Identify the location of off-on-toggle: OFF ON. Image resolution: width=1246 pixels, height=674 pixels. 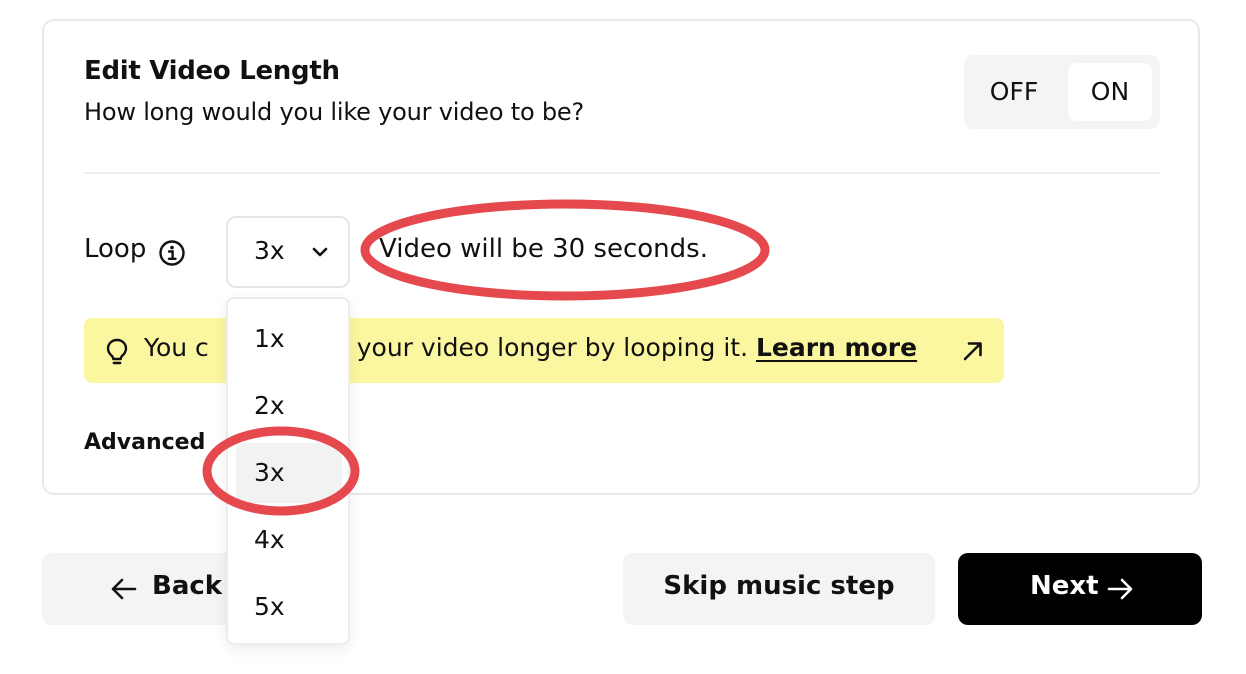
(1062, 92).